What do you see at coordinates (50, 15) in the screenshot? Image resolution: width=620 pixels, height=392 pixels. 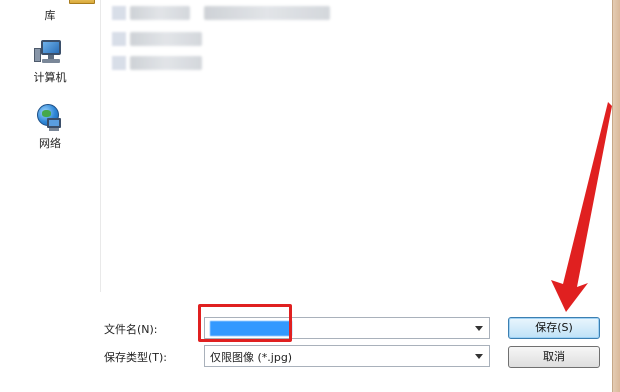 I see `sidebar-item-label: 库` at bounding box center [50, 15].